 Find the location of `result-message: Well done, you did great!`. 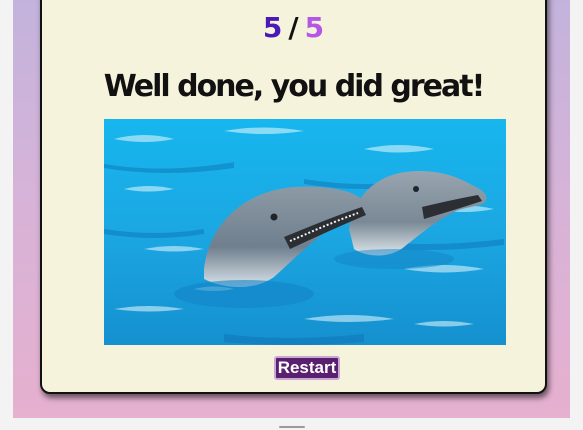

result-message: Well done, you did great! is located at coordinates (294, 86).